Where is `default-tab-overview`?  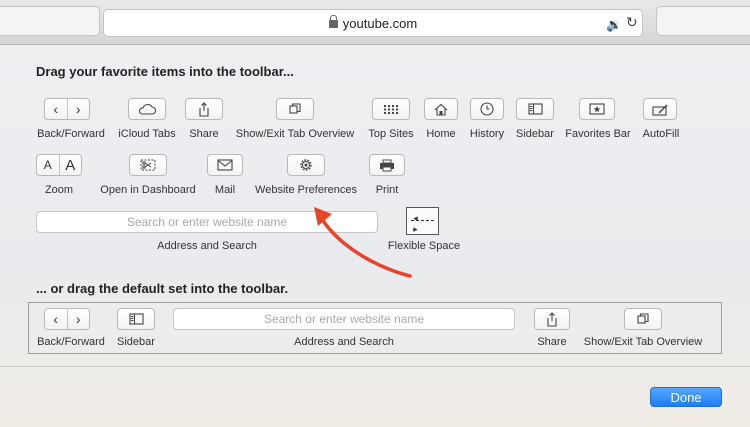 default-tab-overview is located at coordinates (643, 319).